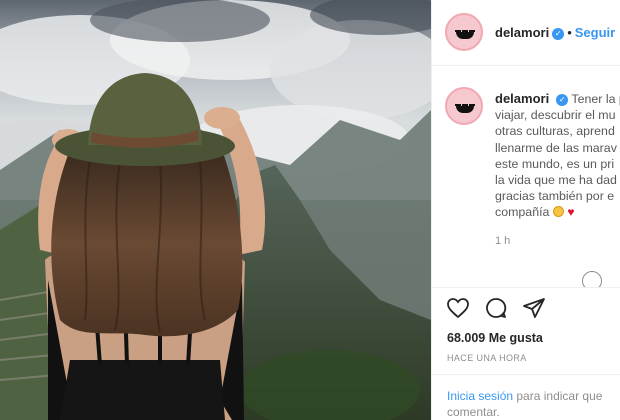 This screenshot has height=420, width=620. I want to click on like-count: 68.009 Me gusta, so click(495, 338).